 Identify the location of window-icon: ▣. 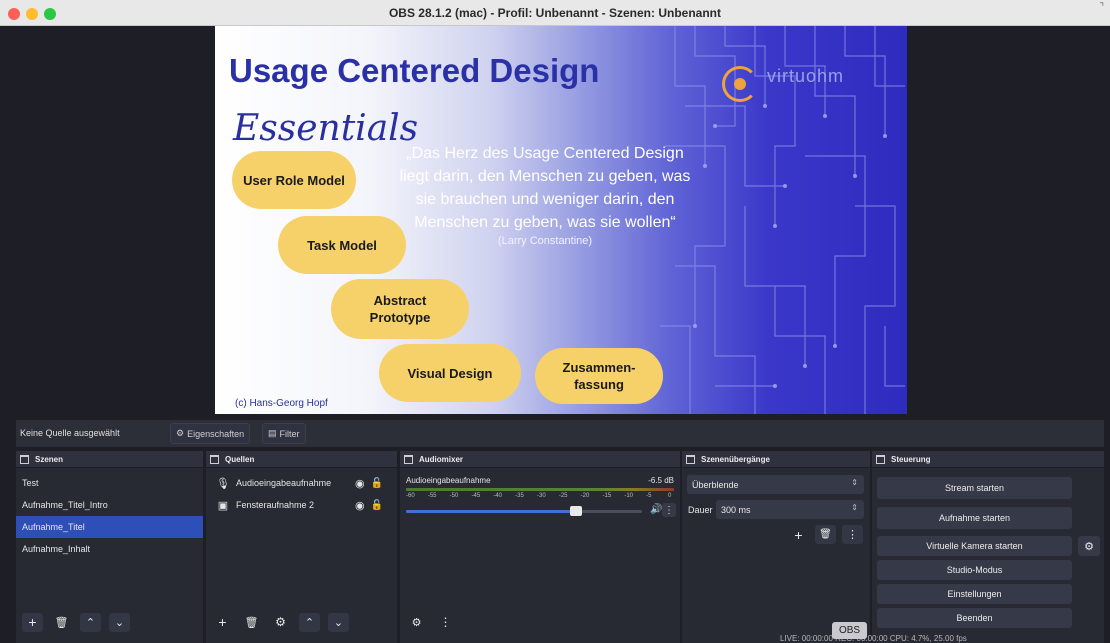
(223, 505).